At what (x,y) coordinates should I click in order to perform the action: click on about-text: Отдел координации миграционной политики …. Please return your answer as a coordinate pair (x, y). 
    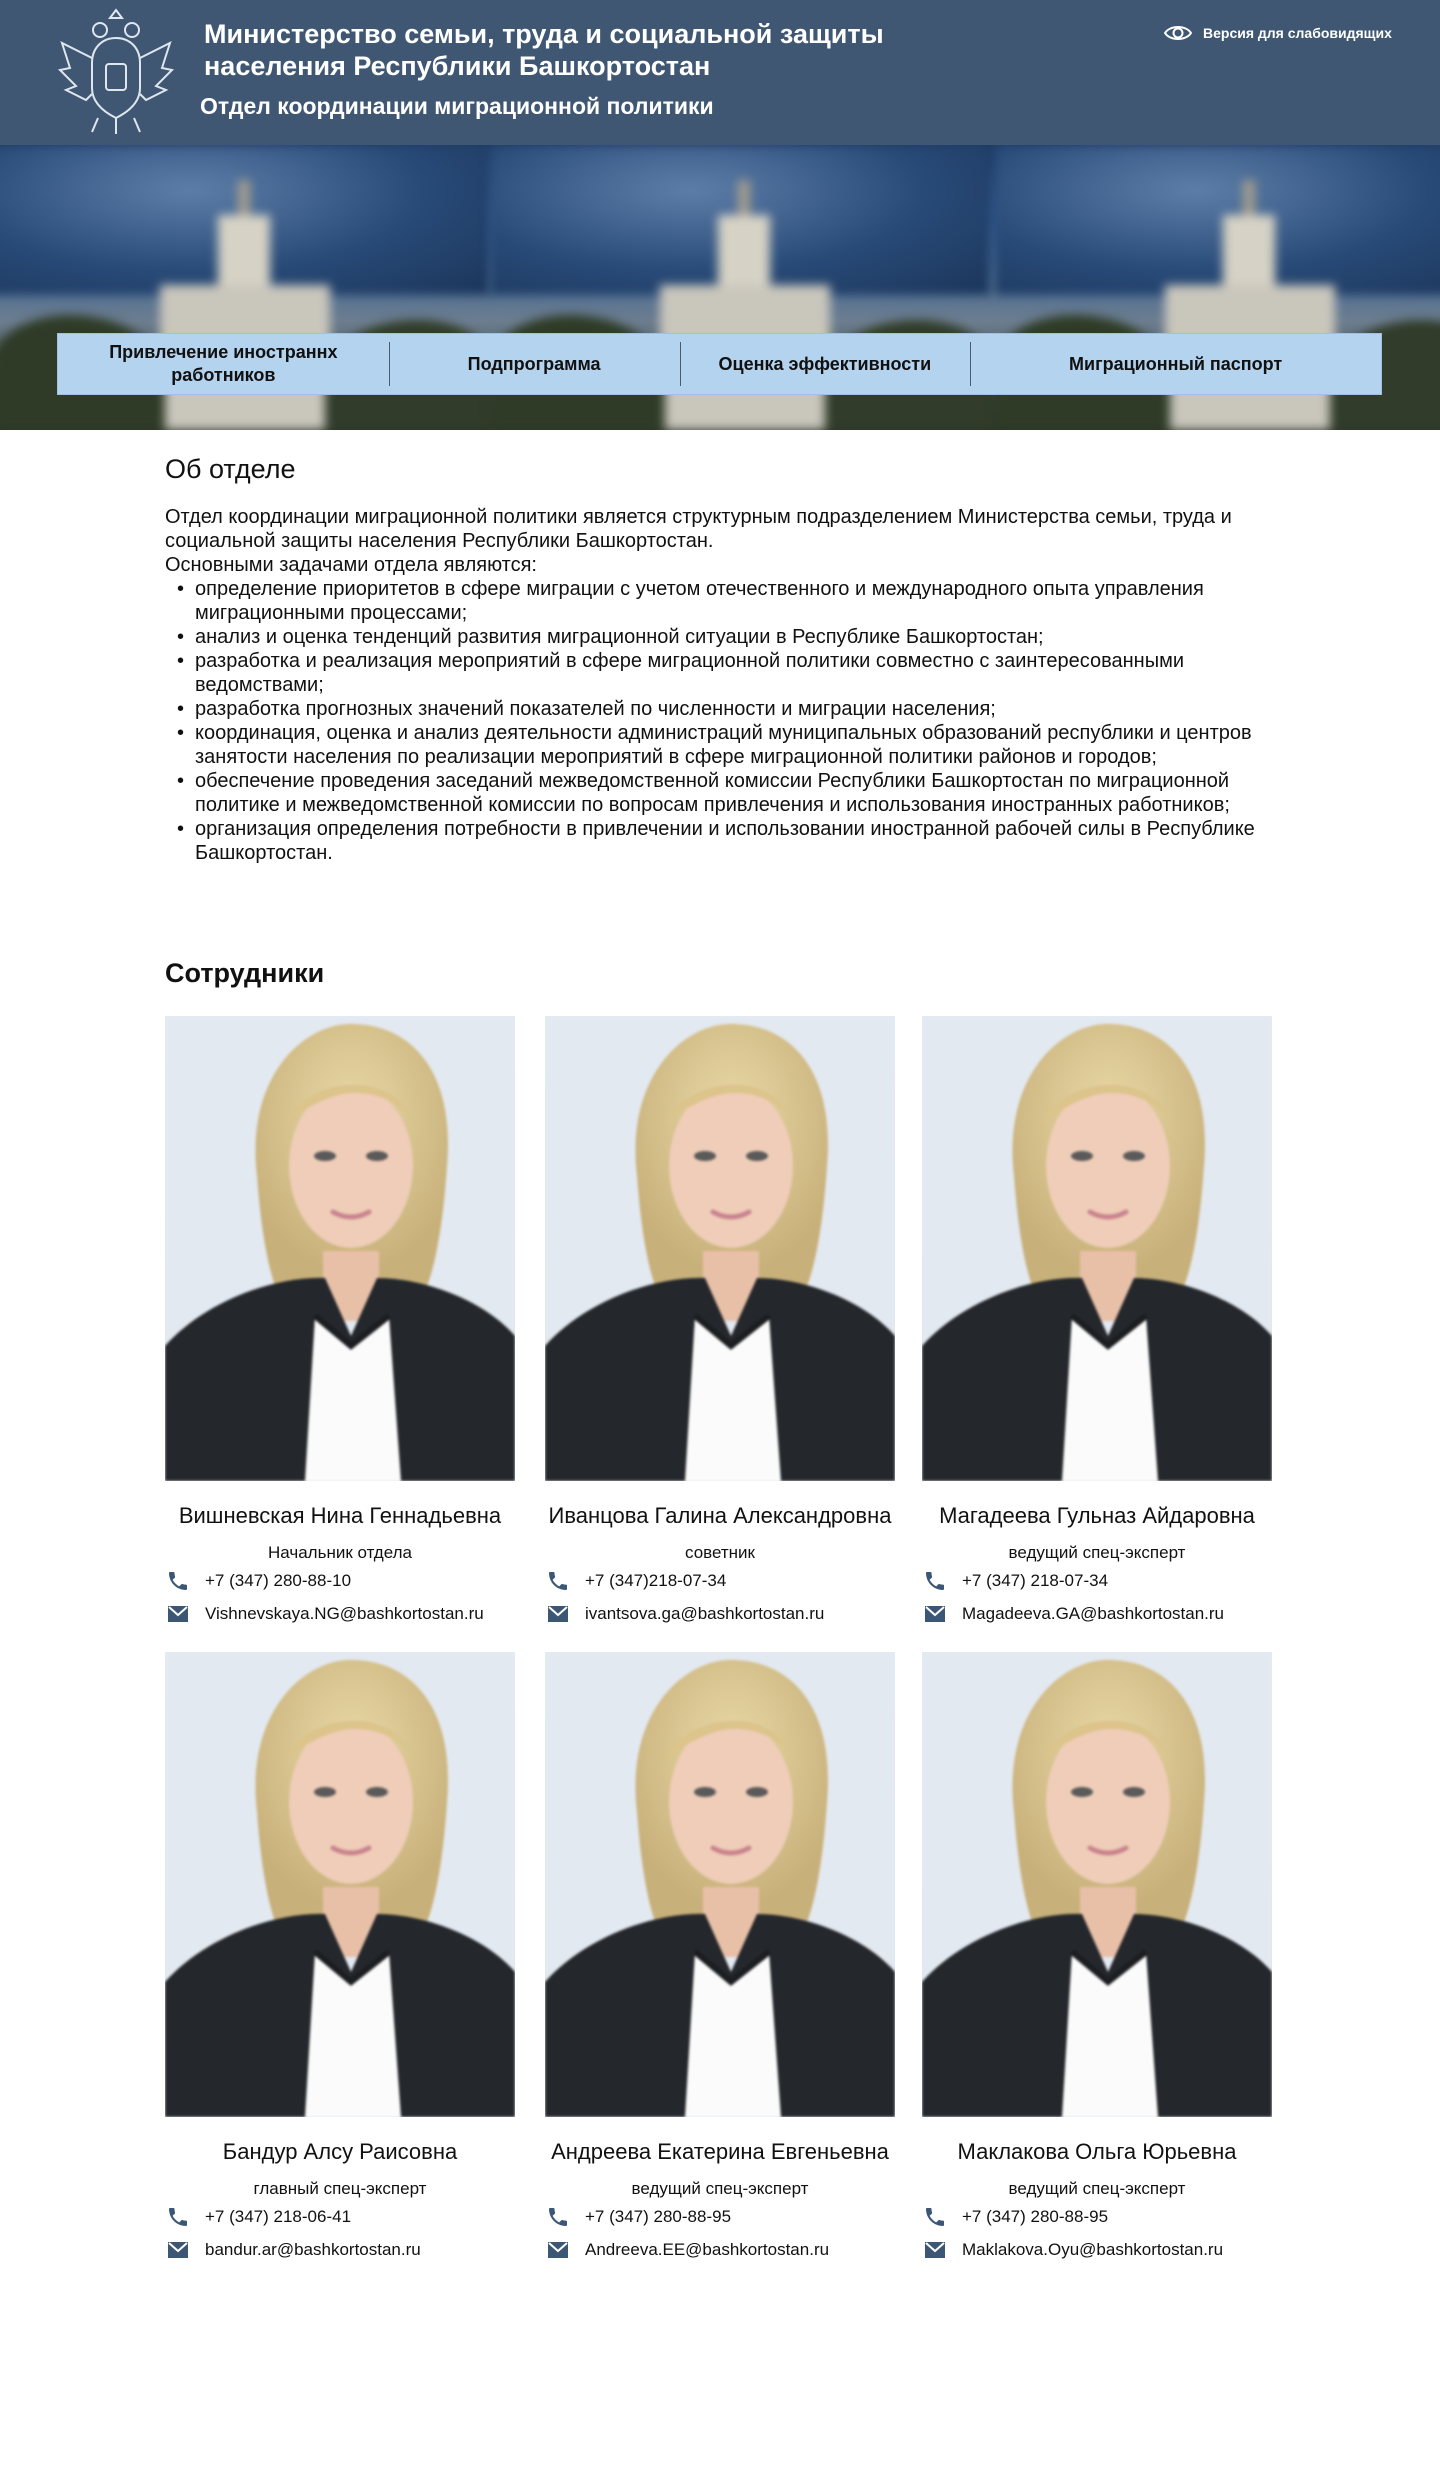
    Looking at the image, I should click on (725, 685).